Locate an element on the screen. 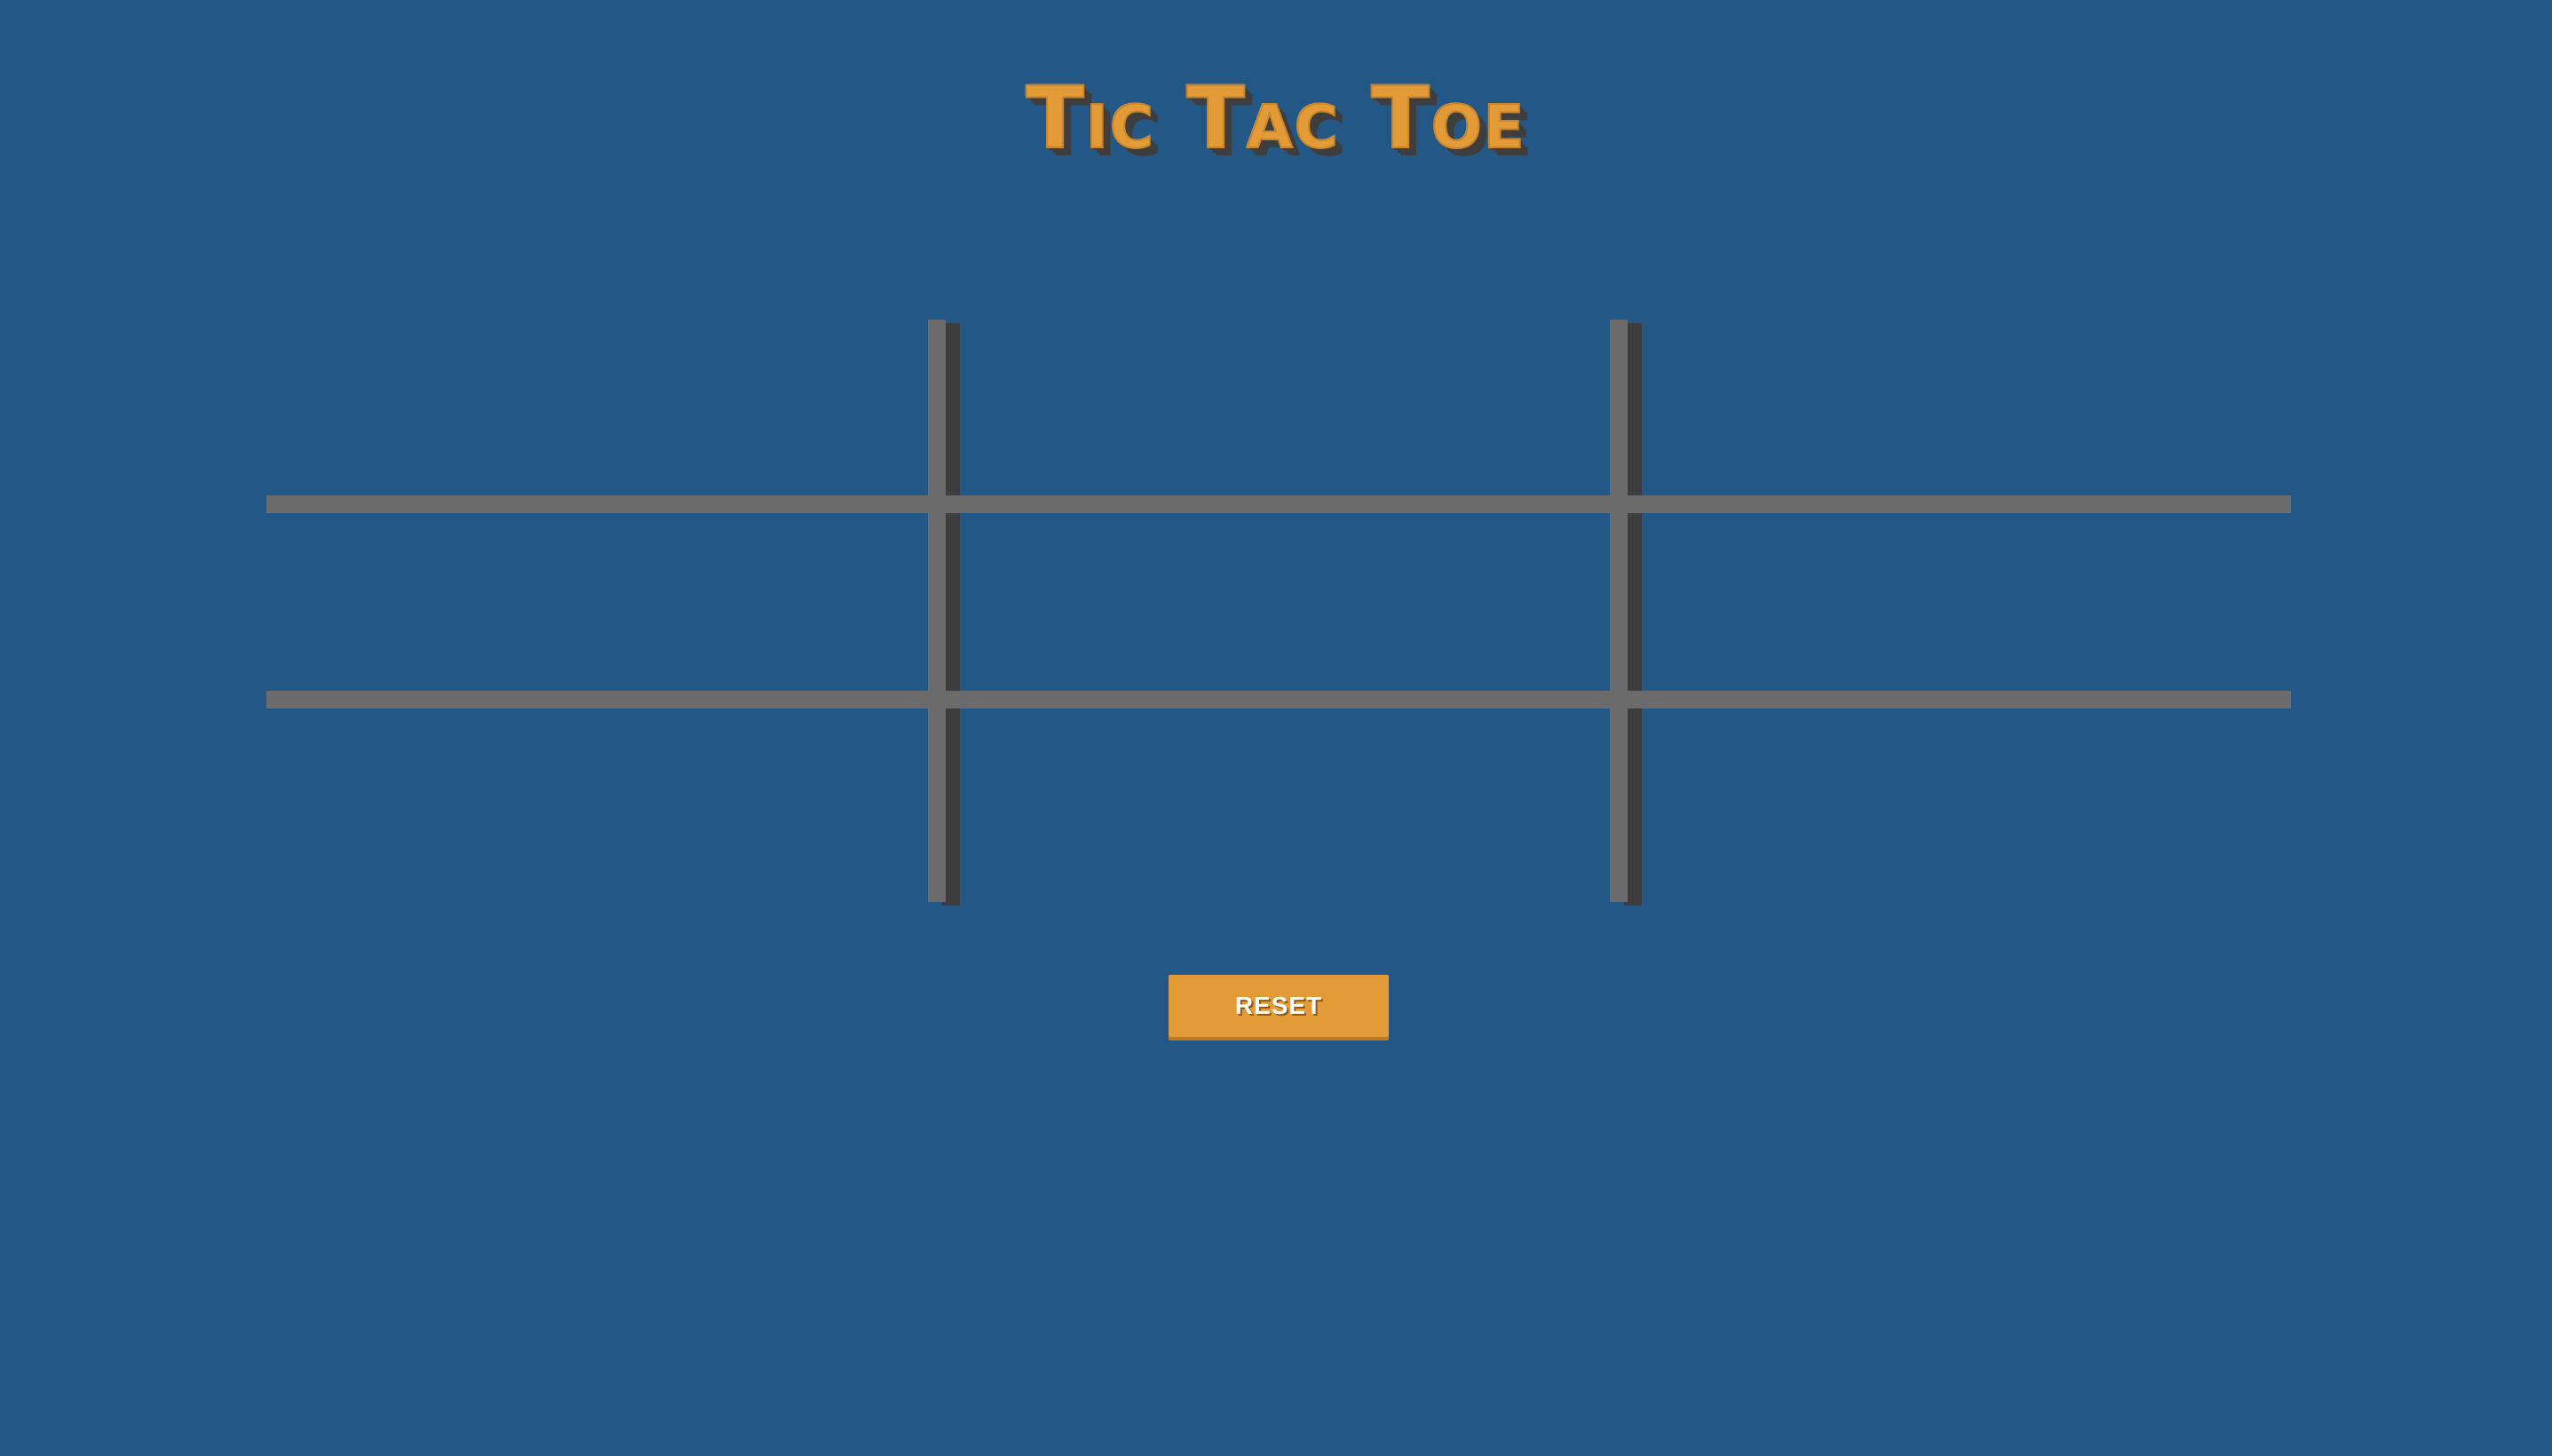 The image size is (2552, 1456). reset-button: RESET is located at coordinates (1279, 1006).